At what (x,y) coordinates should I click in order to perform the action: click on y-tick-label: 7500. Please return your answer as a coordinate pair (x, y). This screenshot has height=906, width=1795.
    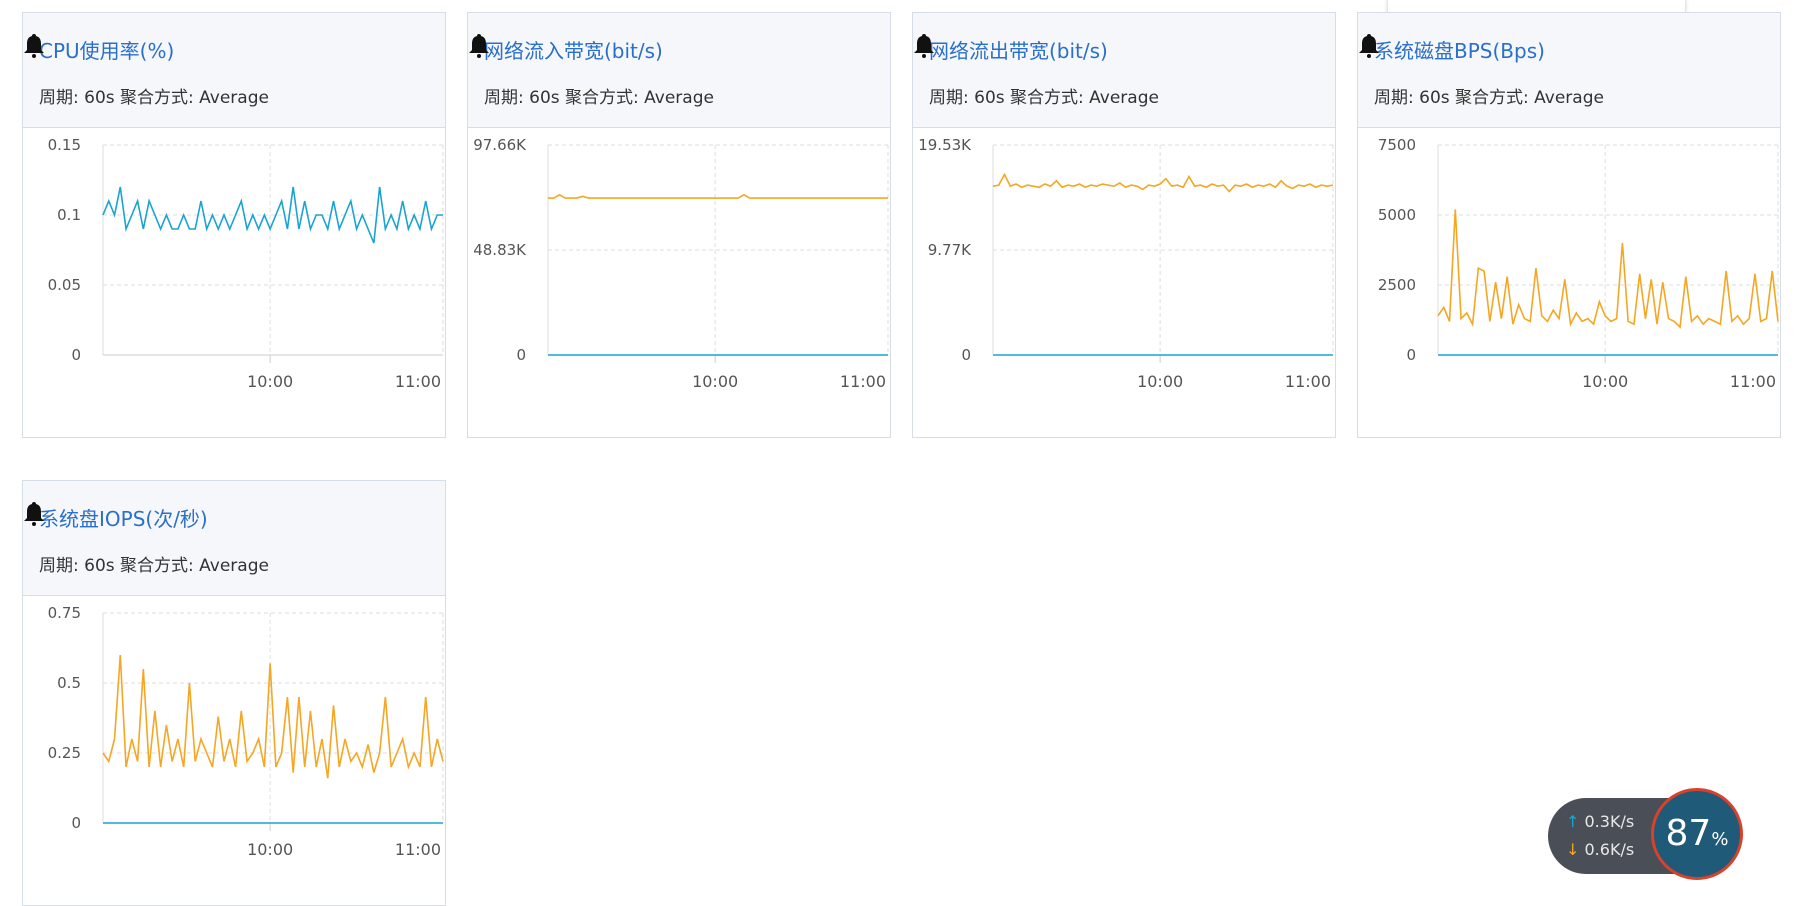
    Looking at the image, I should click on (1397, 145).